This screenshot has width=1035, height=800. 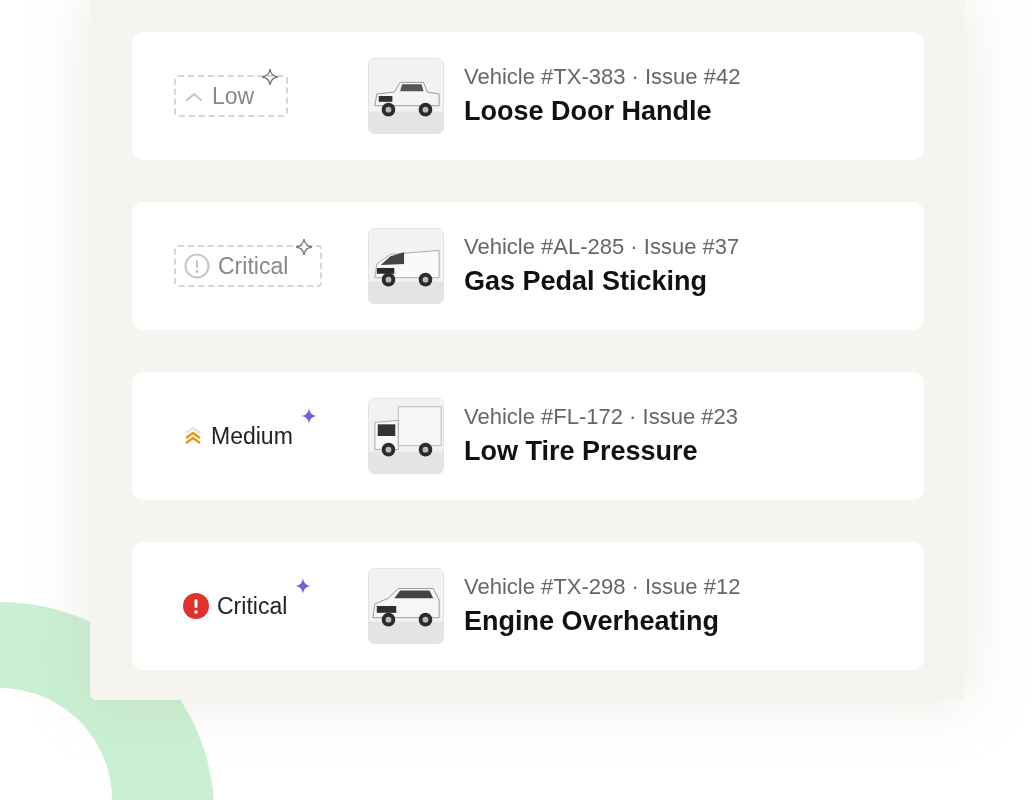 I want to click on issue-card: Low Vehicle #TX-383 · Issue #42 Loose Door Handle, so click(x=528, y=96).